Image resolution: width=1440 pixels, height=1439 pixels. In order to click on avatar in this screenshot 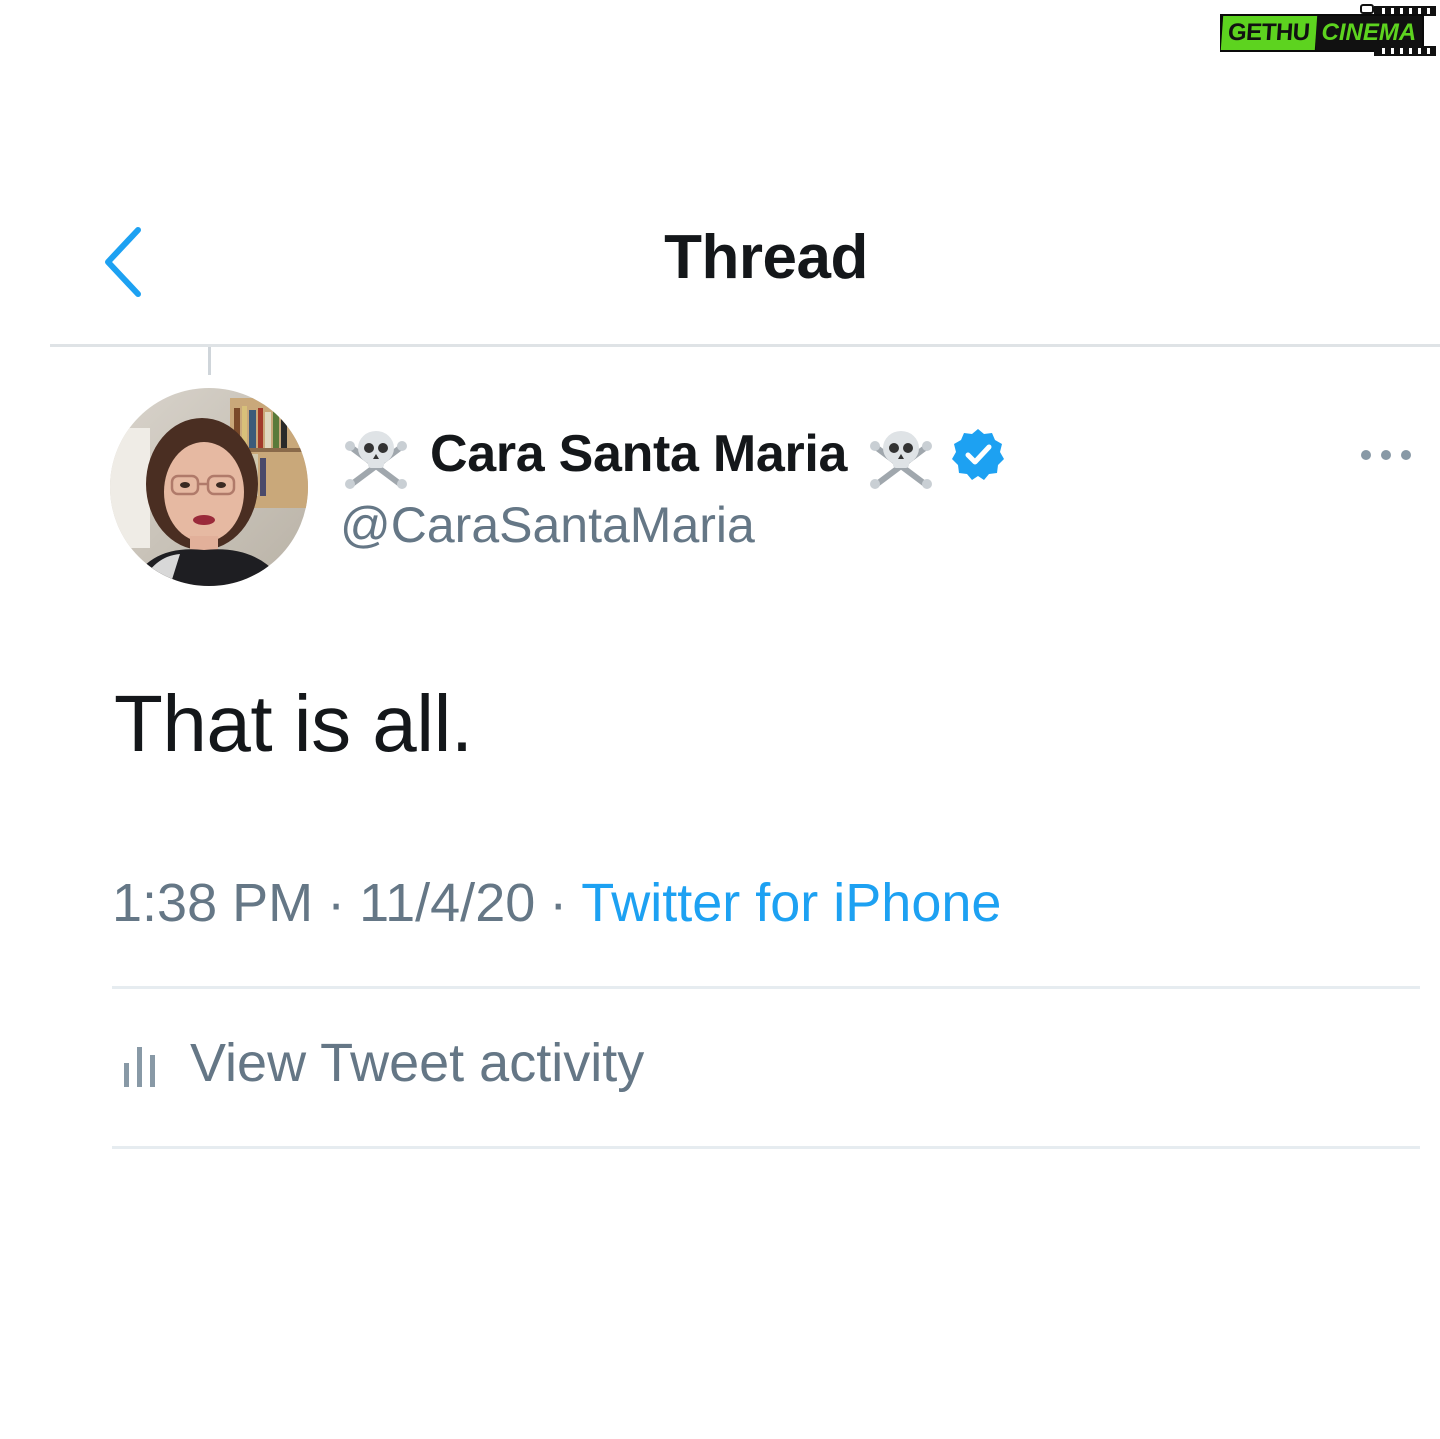, I will do `click(209, 487)`.